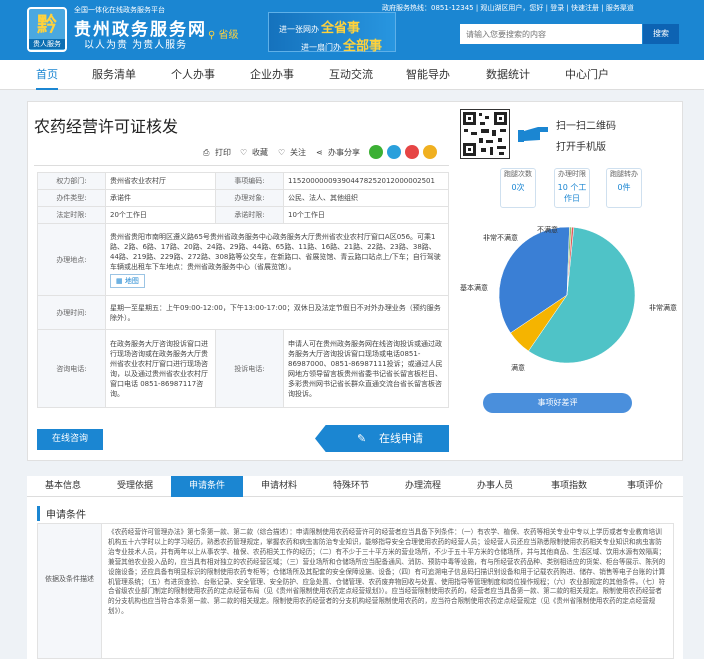 Image resolution: width=704 pixels, height=659 pixels. What do you see at coordinates (279, 486) in the screenshot?
I see `tab-materials: 申请材料` at bounding box center [279, 486].